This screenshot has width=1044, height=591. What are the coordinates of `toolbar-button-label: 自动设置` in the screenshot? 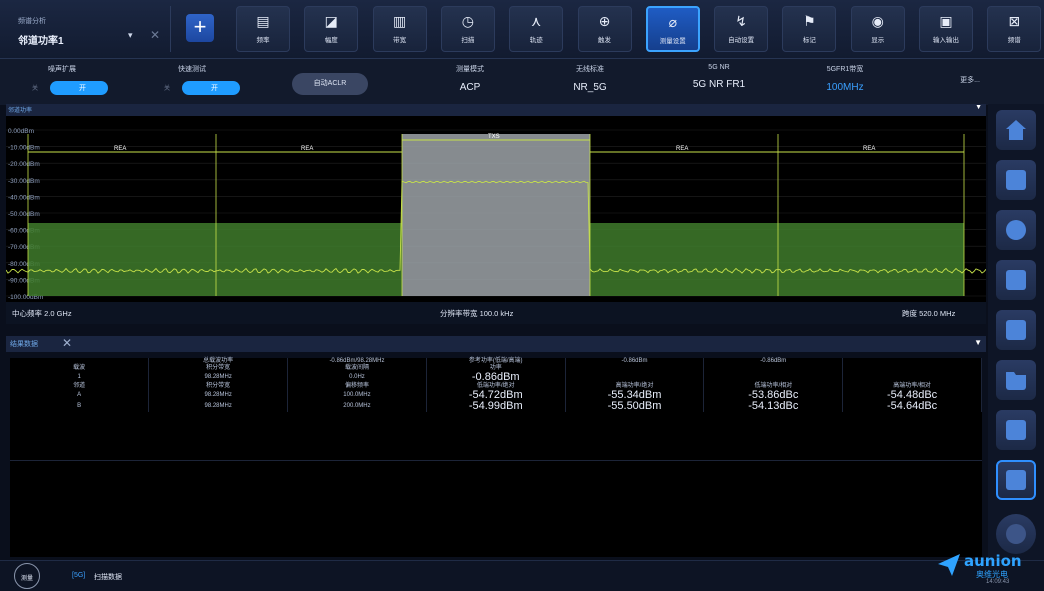 It's located at (741, 40).